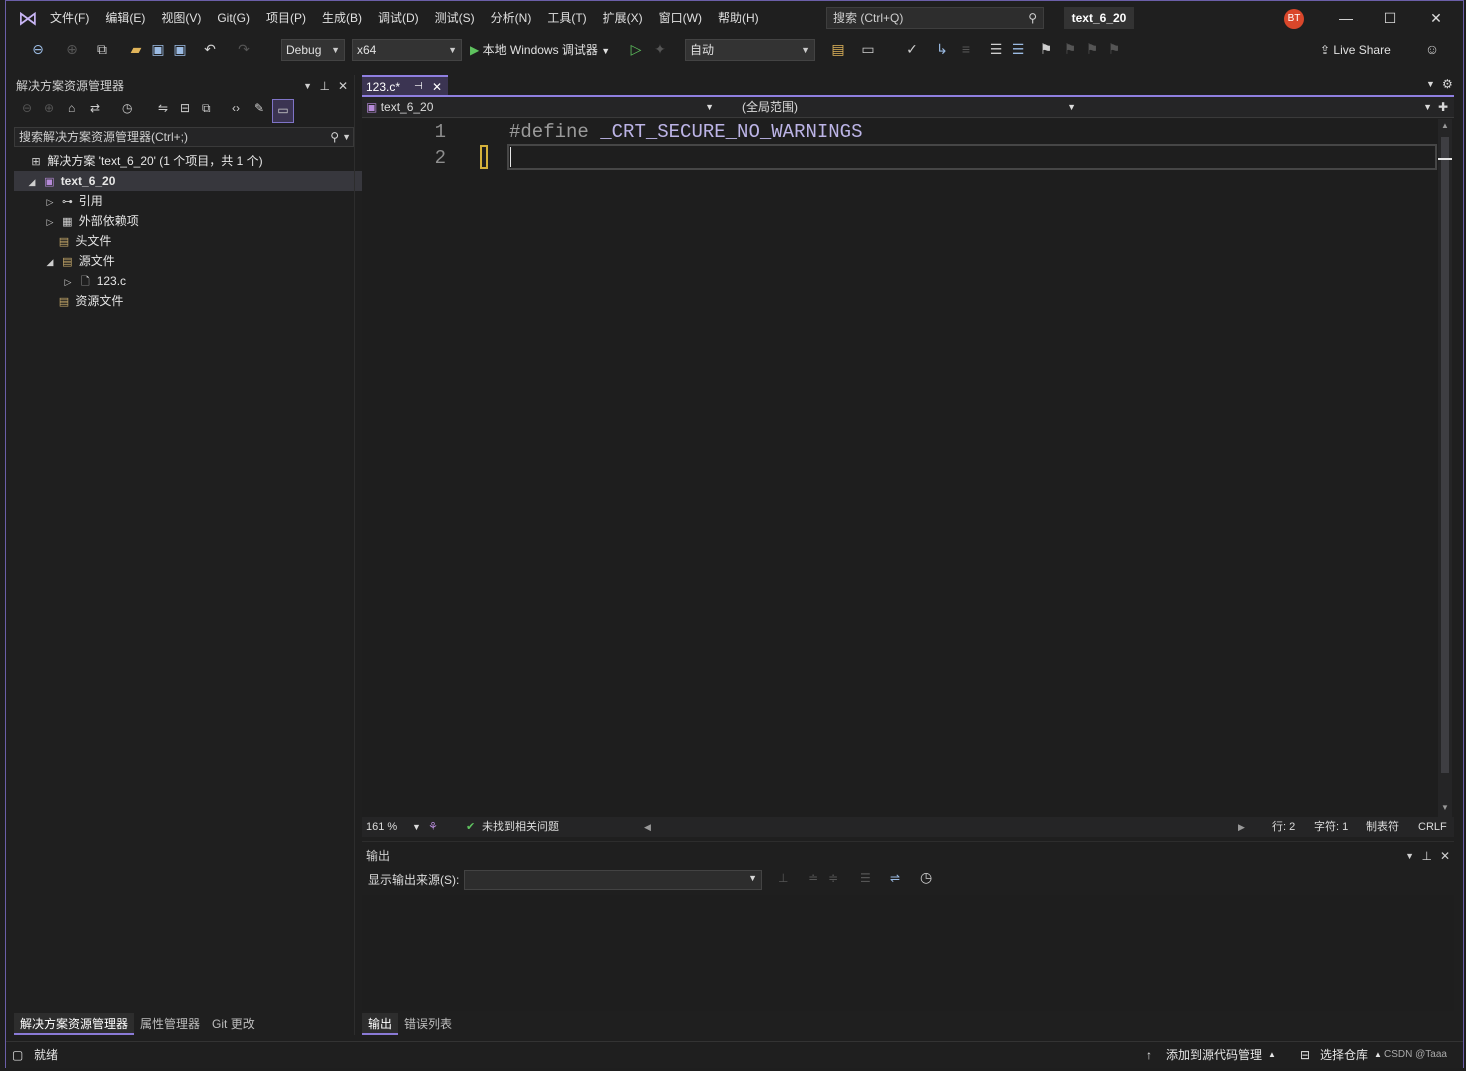  Describe the element at coordinates (210, 49) in the screenshot. I see `undo-icon: ↶` at that location.